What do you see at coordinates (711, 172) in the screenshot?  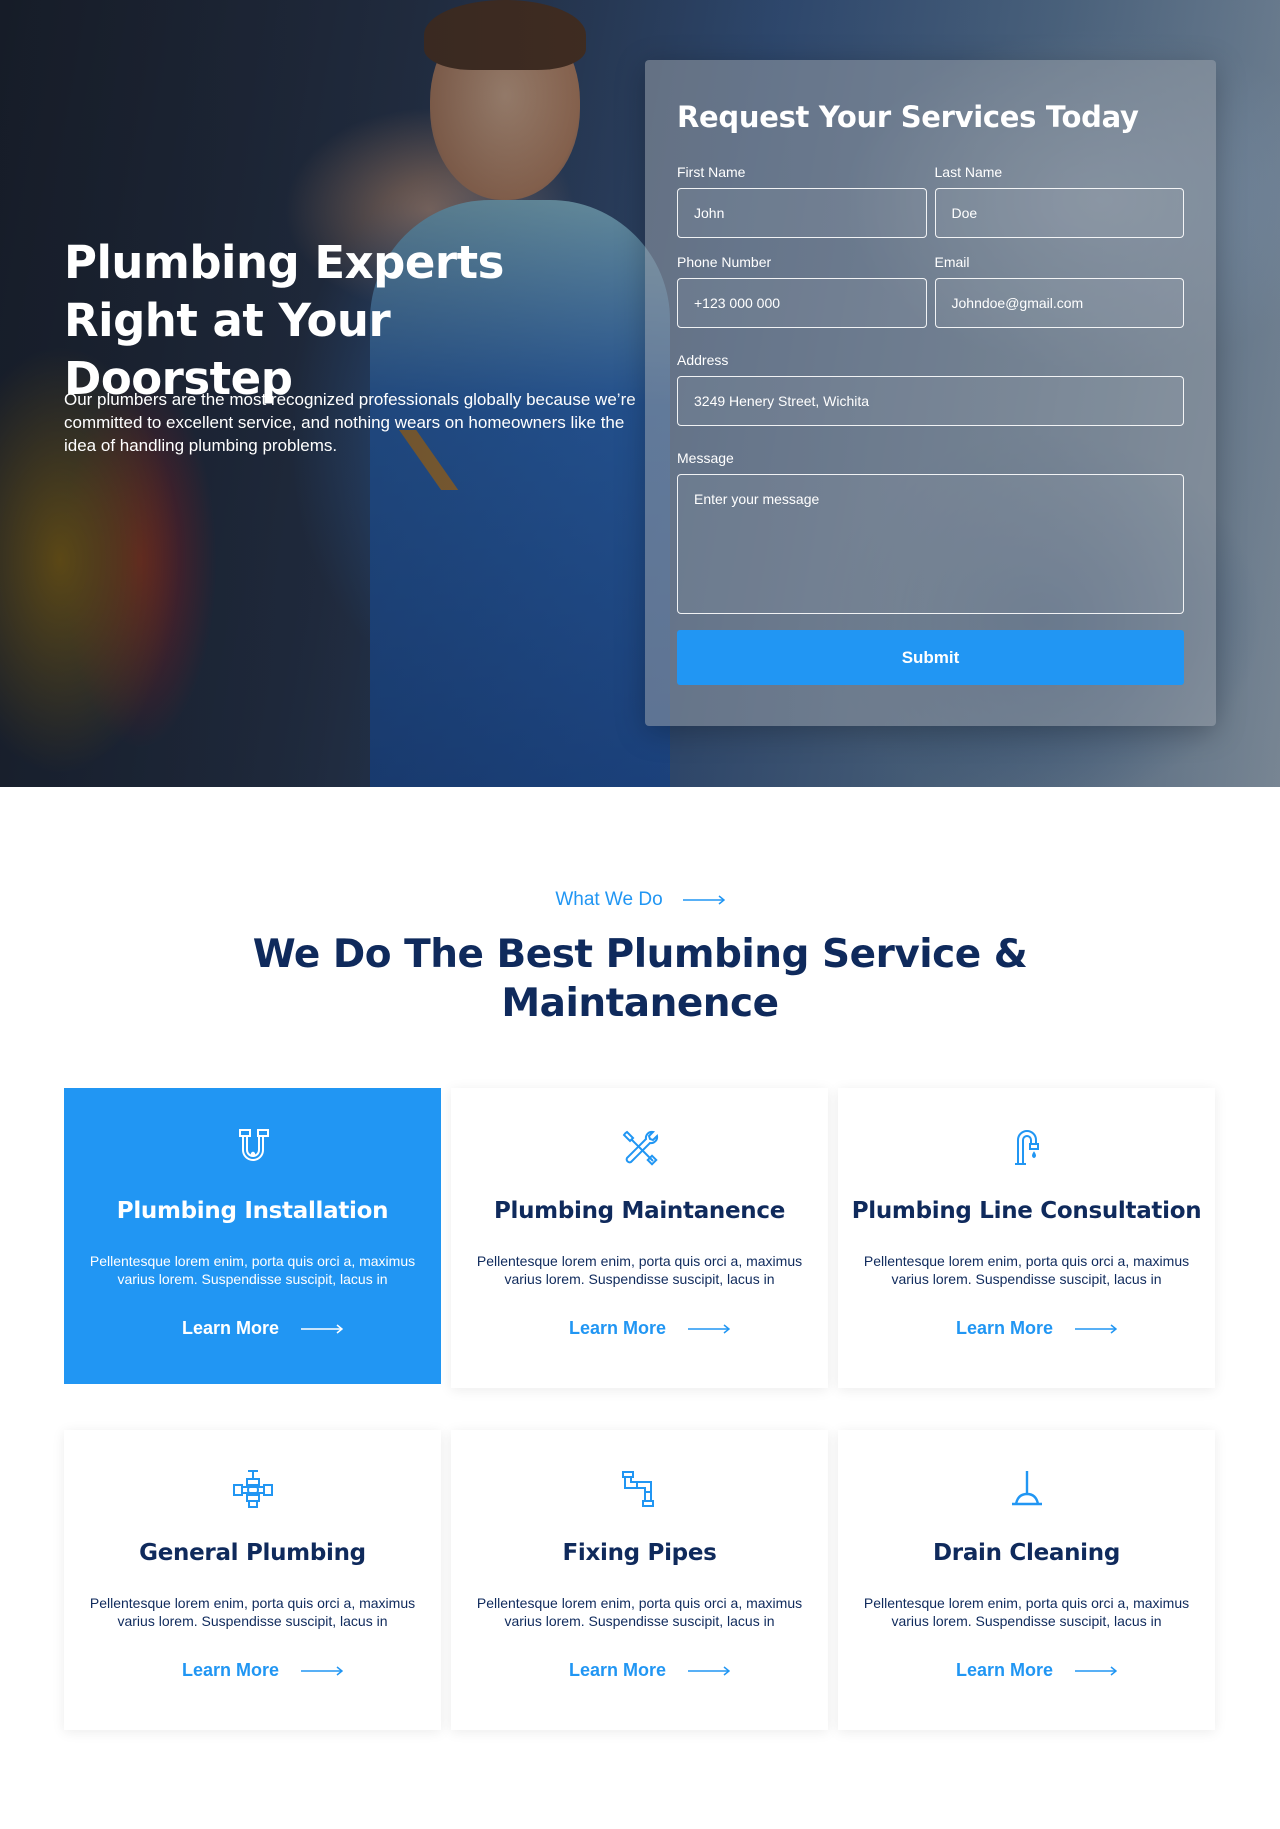 I see `first-name-label: First Name` at bounding box center [711, 172].